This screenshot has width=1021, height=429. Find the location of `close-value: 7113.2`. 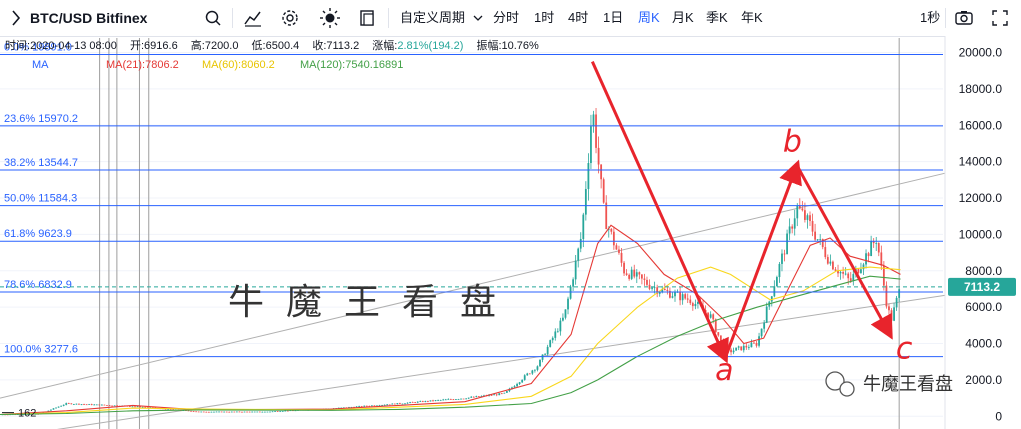

close-value: 7113.2 is located at coordinates (342, 46).